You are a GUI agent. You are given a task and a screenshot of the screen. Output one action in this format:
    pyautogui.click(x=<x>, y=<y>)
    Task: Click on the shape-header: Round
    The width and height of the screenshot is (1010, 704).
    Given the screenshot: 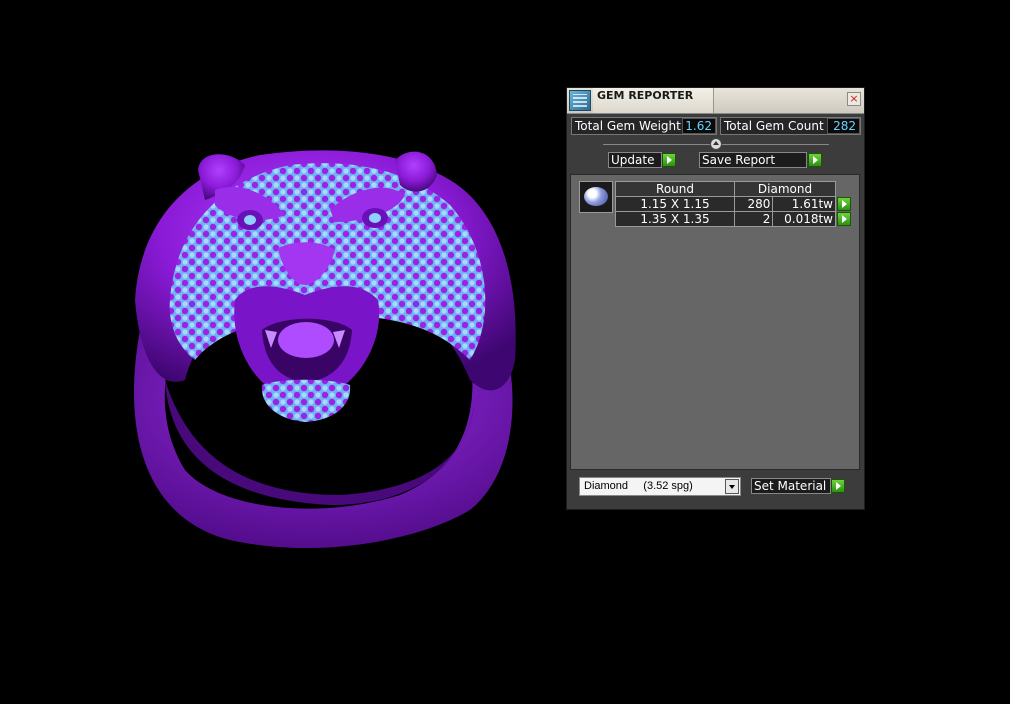 What is the action you would take?
    pyautogui.click(x=675, y=189)
    